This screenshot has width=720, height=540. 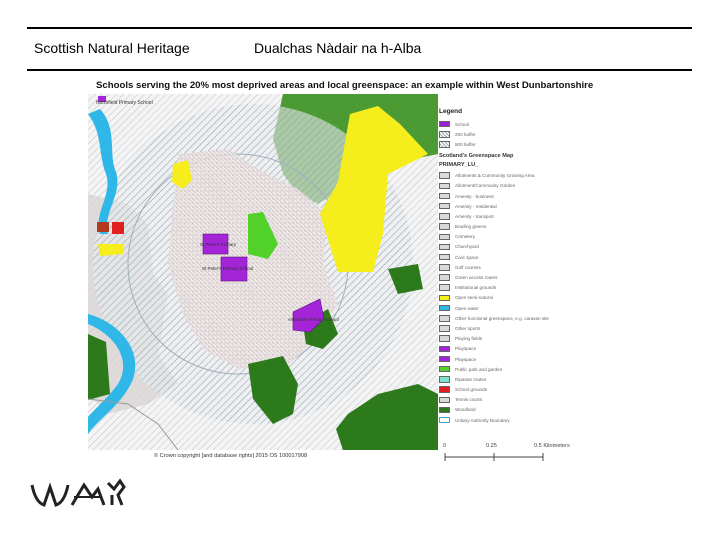 What do you see at coordinates (469, 339) in the screenshot?
I see `legend-category-label: Playing fields` at bounding box center [469, 339].